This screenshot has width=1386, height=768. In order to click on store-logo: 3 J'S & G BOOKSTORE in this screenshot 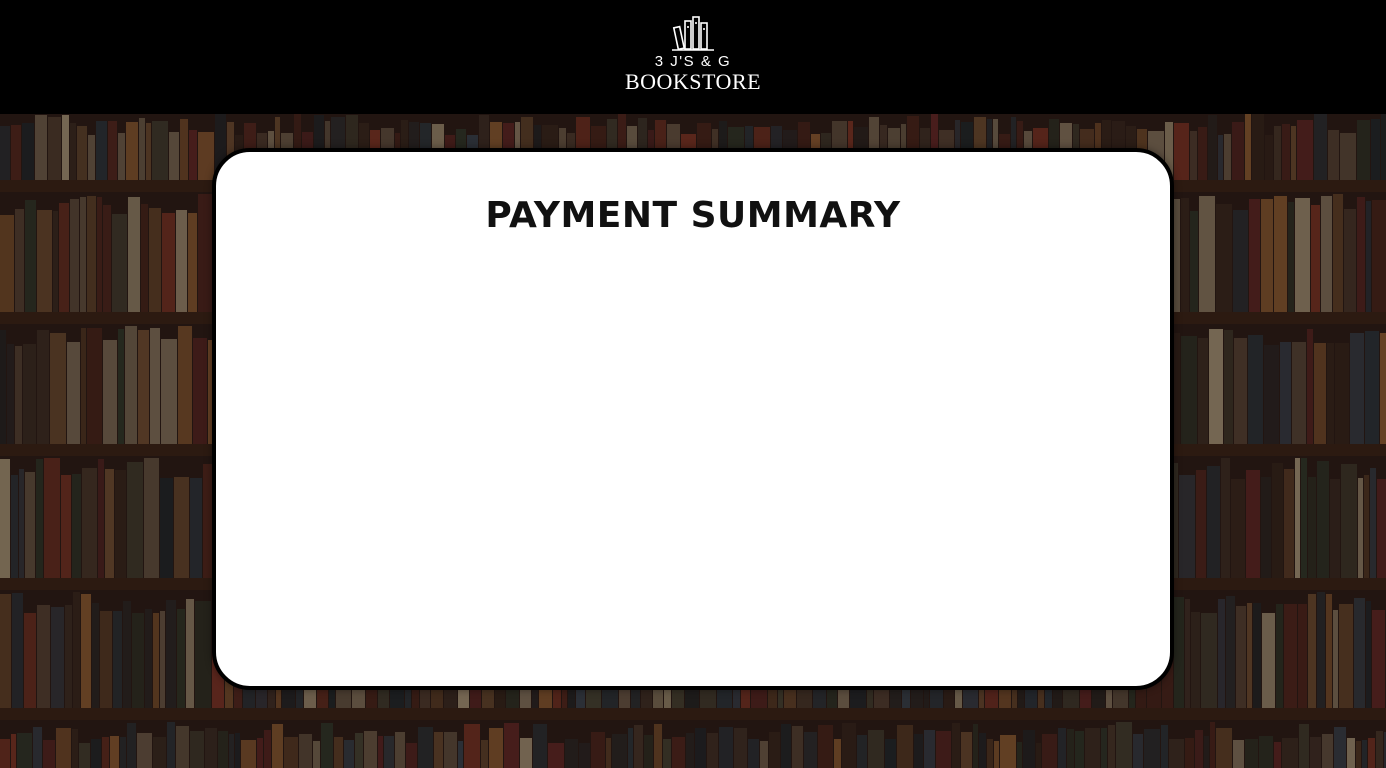, I will do `click(693, 54)`.